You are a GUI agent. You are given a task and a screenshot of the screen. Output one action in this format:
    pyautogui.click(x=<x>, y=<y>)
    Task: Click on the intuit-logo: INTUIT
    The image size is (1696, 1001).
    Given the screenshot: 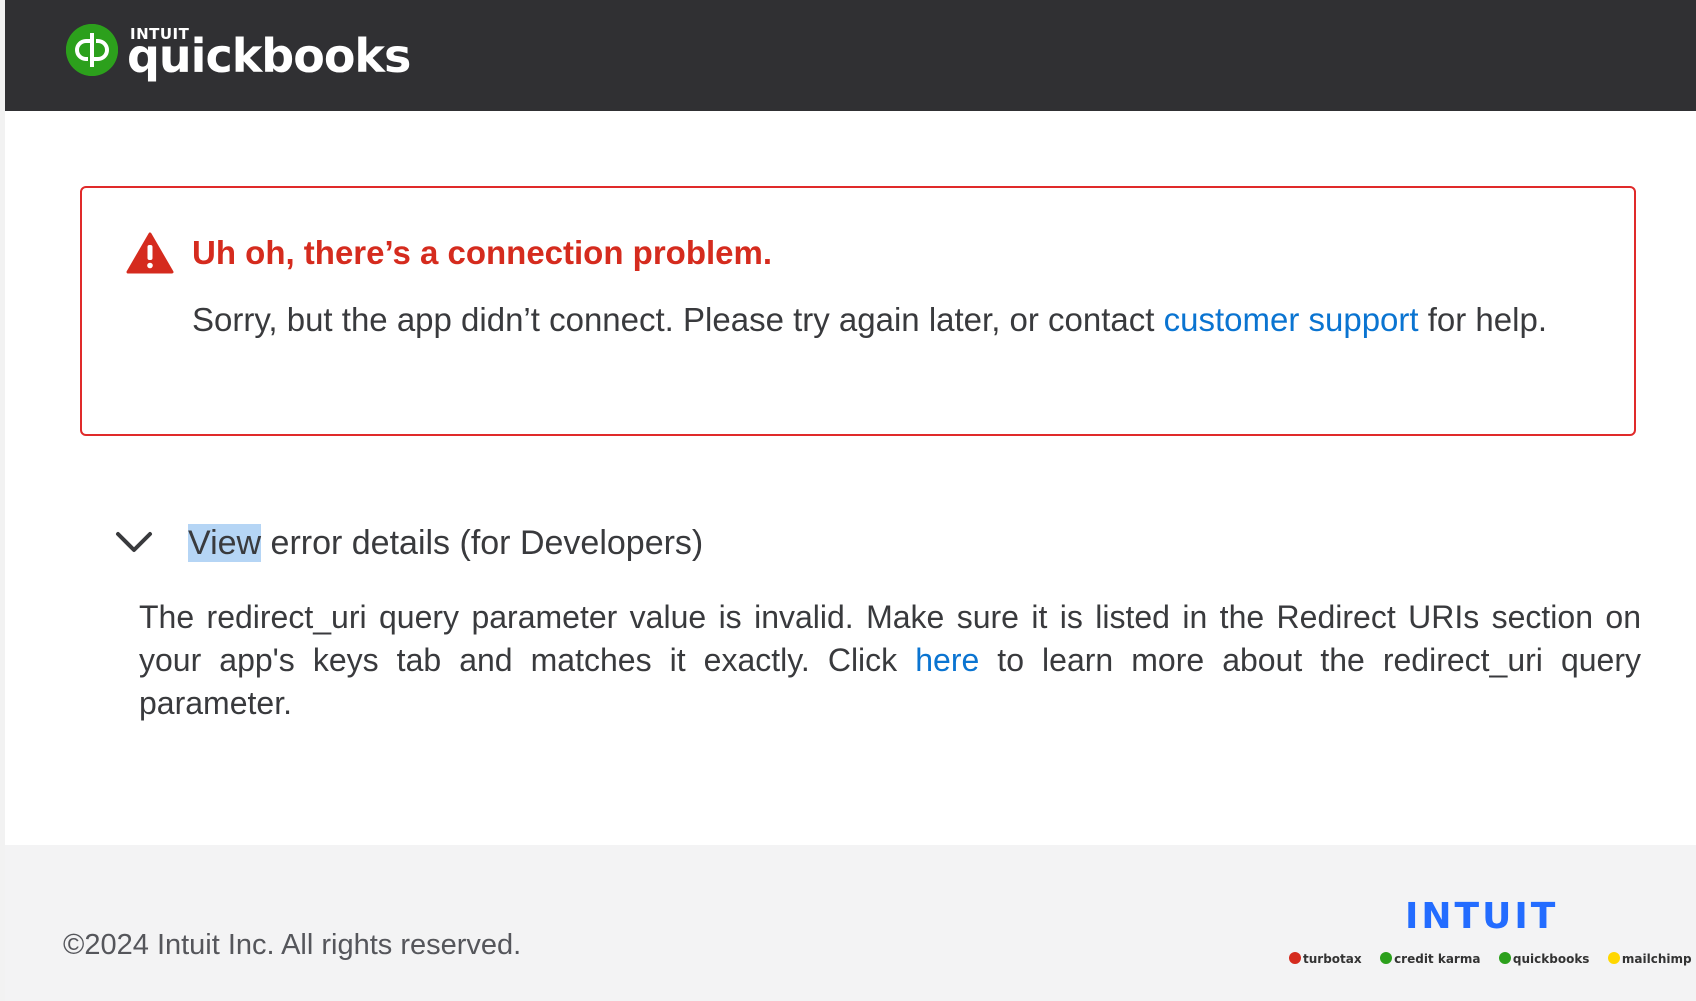 What is the action you would take?
    pyautogui.click(x=1482, y=916)
    